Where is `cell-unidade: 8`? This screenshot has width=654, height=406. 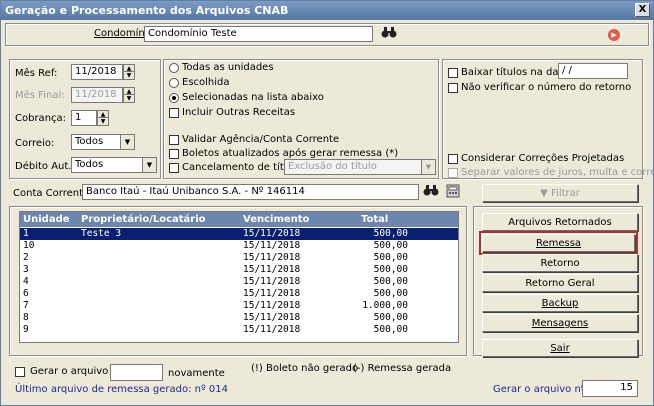 cell-unidade: 8 is located at coordinates (26, 317).